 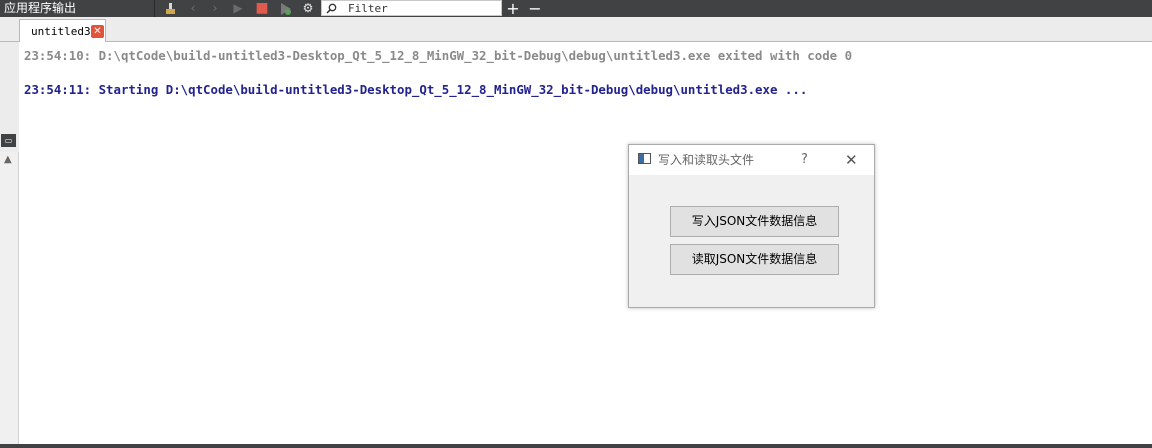 What do you see at coordinates (171, 8) in the screenshot?
I see `clean-icon` at bounding box center [171, 8].